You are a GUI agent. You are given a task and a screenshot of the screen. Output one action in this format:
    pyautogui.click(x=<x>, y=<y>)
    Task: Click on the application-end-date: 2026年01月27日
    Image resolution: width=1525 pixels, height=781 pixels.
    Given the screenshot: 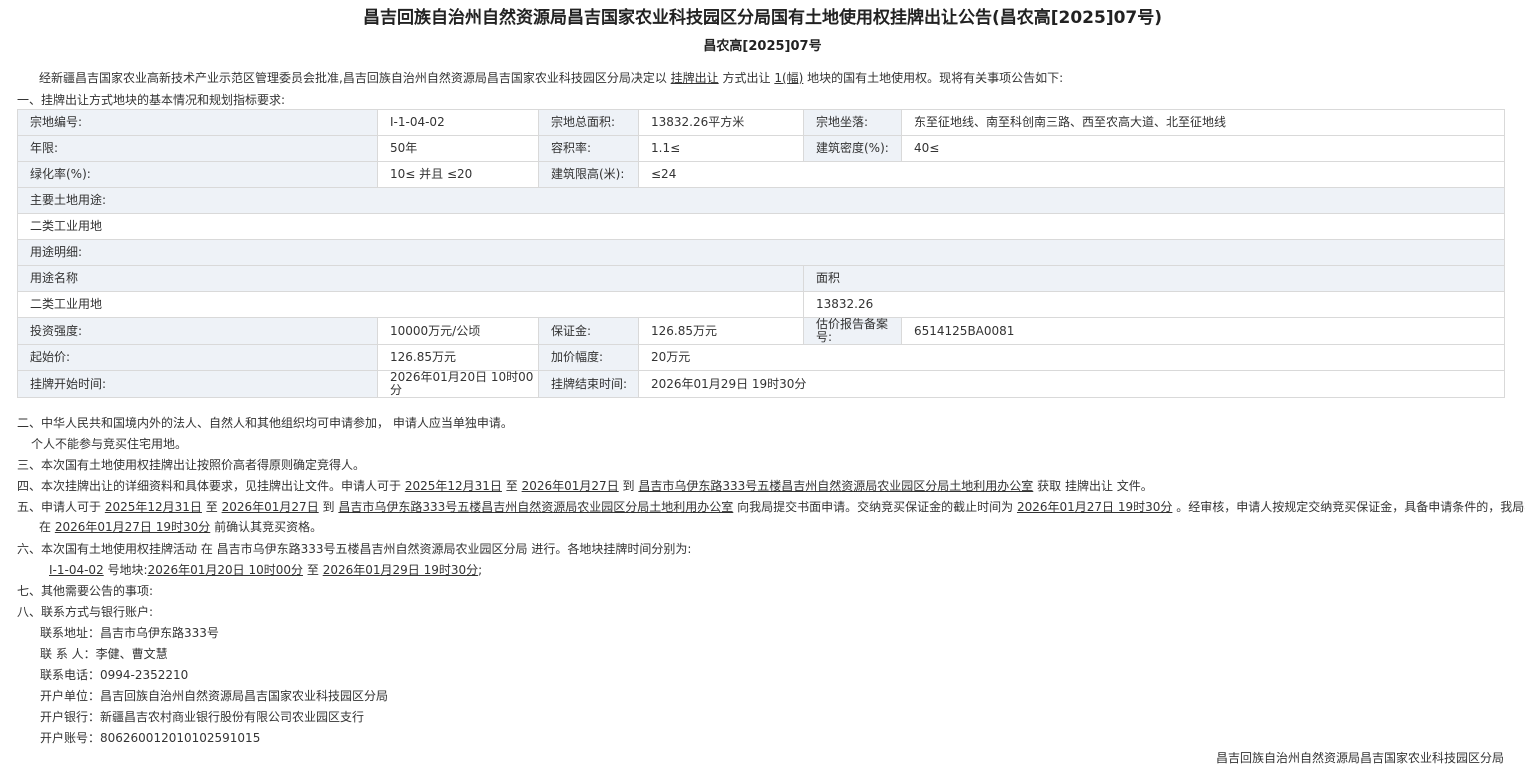 What is the action you would take?
    pyautogui.click(x=270, y=507)
    